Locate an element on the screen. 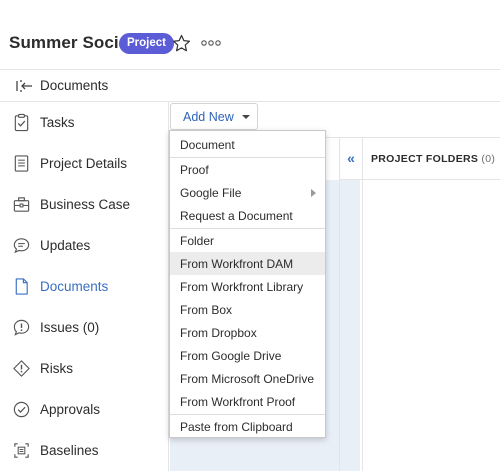  chevron-down-icon is located at coordinates (246, 117).